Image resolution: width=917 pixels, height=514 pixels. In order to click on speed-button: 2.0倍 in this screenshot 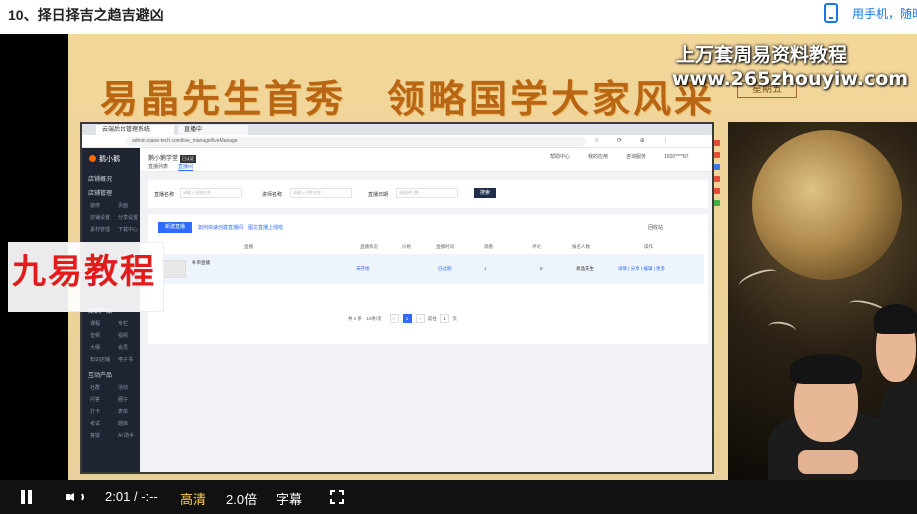, I will do `click(241, 498)`.